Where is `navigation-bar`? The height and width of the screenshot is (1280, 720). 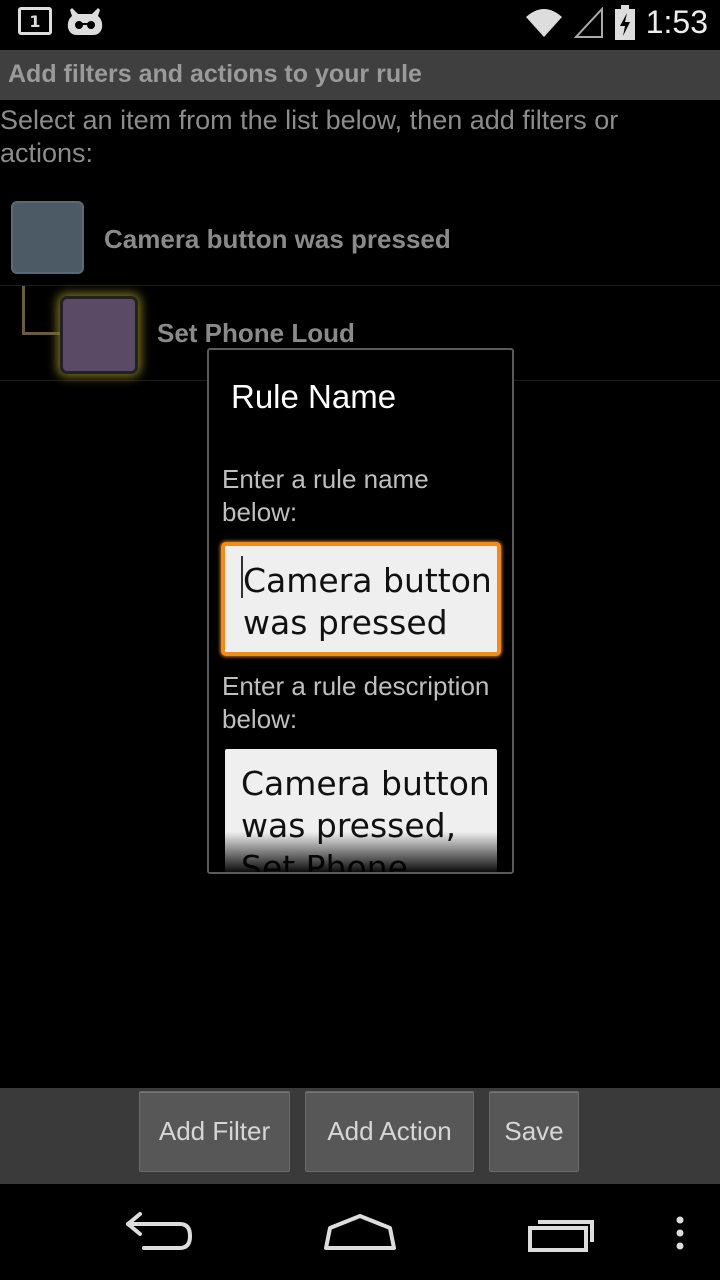
navigation-bar is located at coordinates (360, 1232).